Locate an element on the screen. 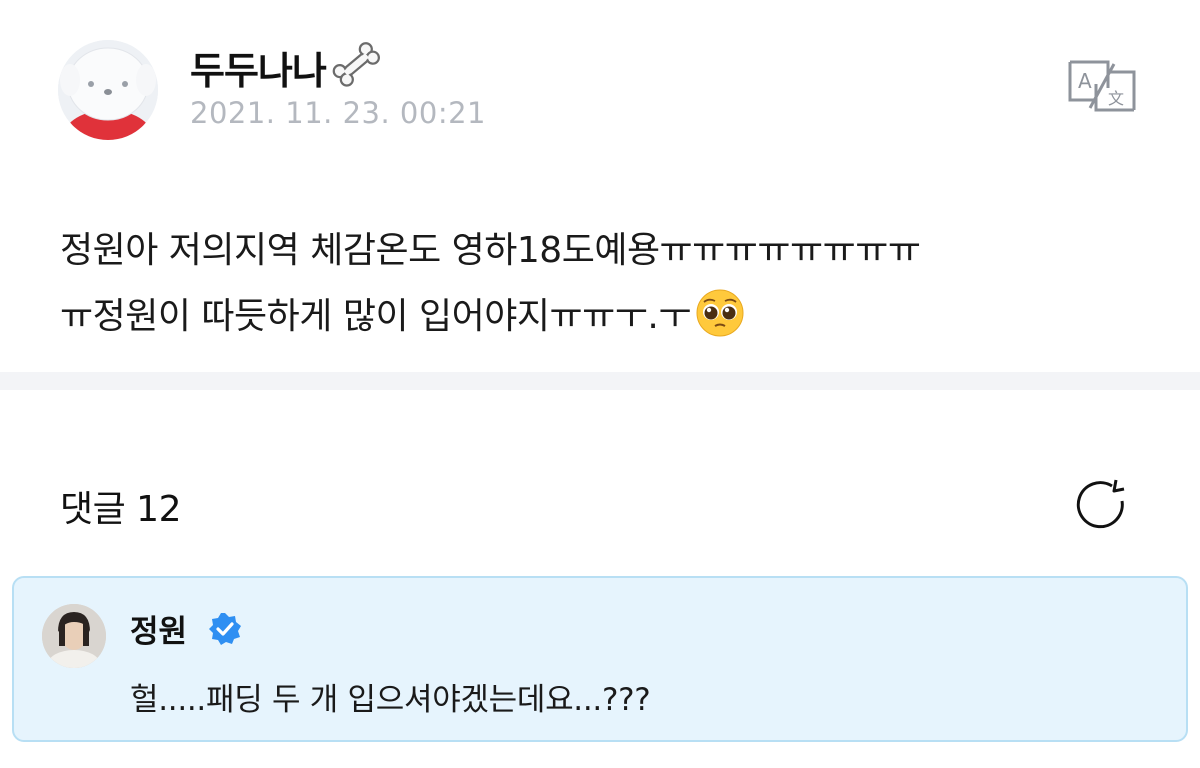  comment-author-name: 정원 is located at coordinates (158, 628).